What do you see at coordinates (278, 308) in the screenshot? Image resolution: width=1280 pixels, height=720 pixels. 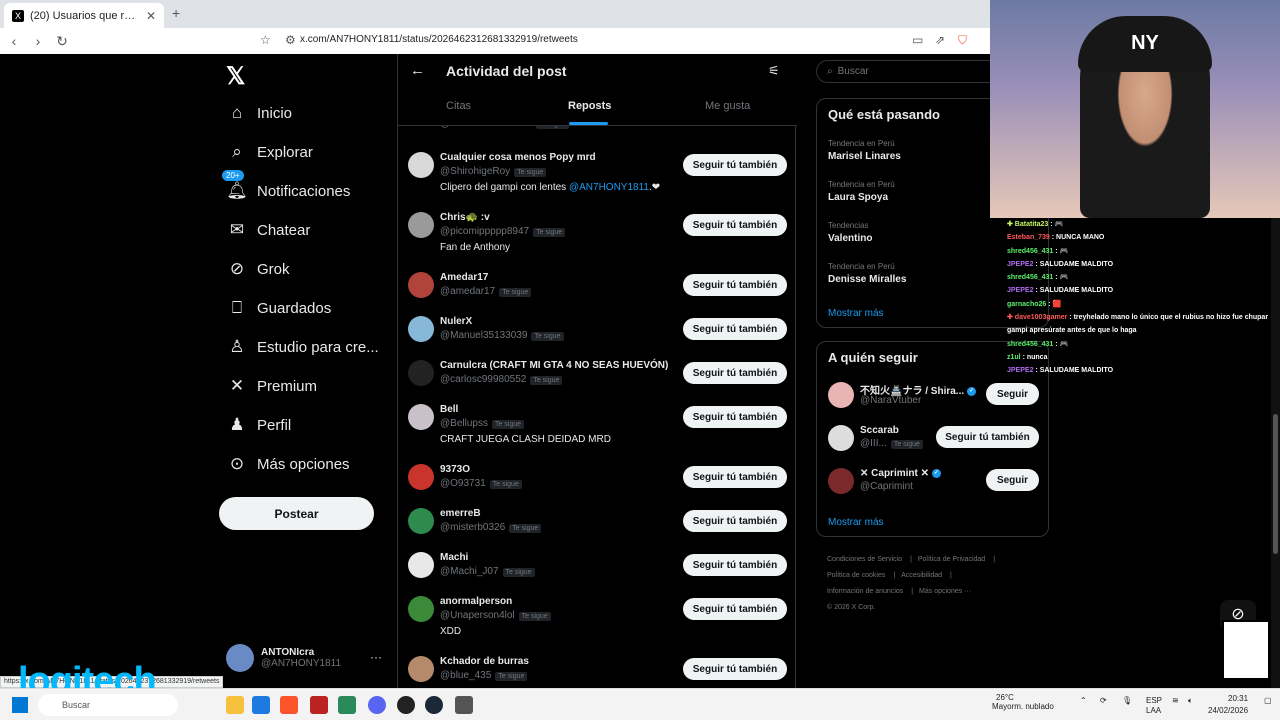 I see `nav-guardados: ⎕ Guardados` at bounding box center [278, 308].